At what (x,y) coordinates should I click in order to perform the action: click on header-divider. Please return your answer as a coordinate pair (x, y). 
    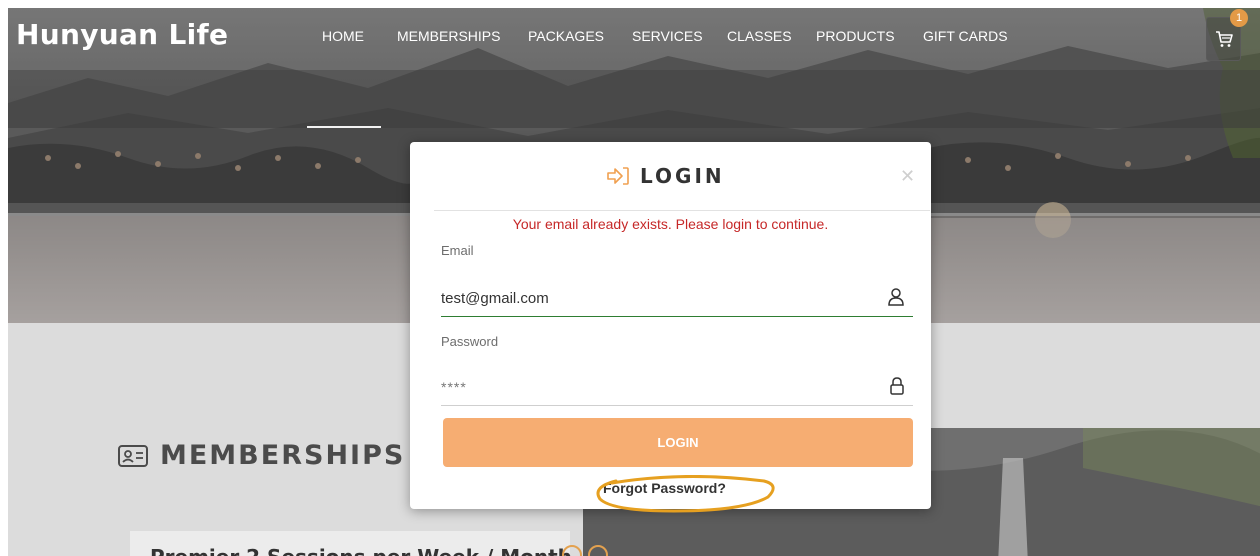
    Looking at the image, I should click on (682, 210).